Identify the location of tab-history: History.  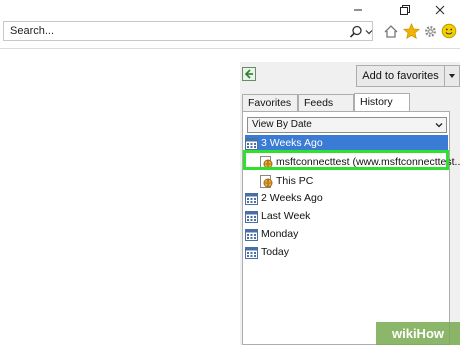
(382, 102).